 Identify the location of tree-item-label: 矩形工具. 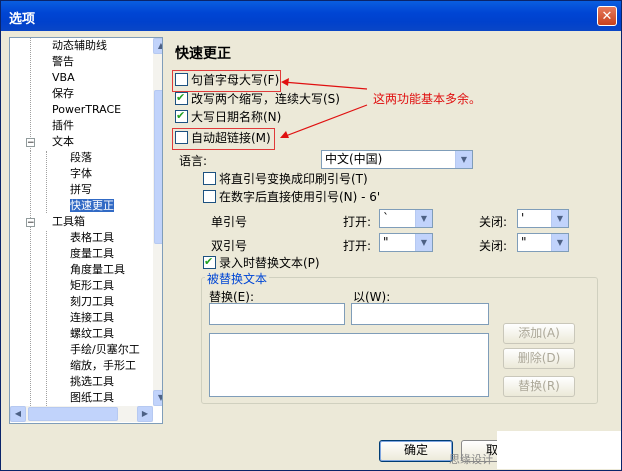
(92, 285).